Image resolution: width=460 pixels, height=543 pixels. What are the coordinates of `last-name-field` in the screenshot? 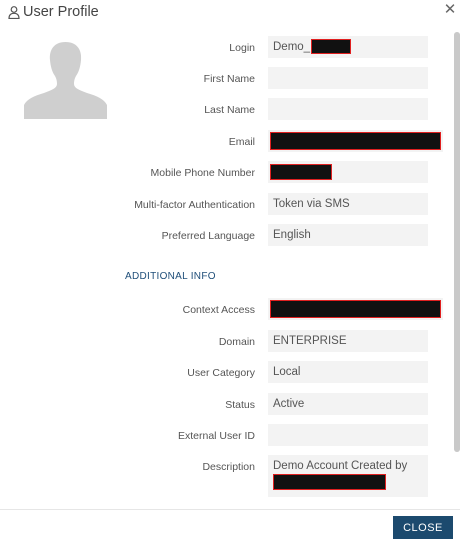 It's located at (348, 109).